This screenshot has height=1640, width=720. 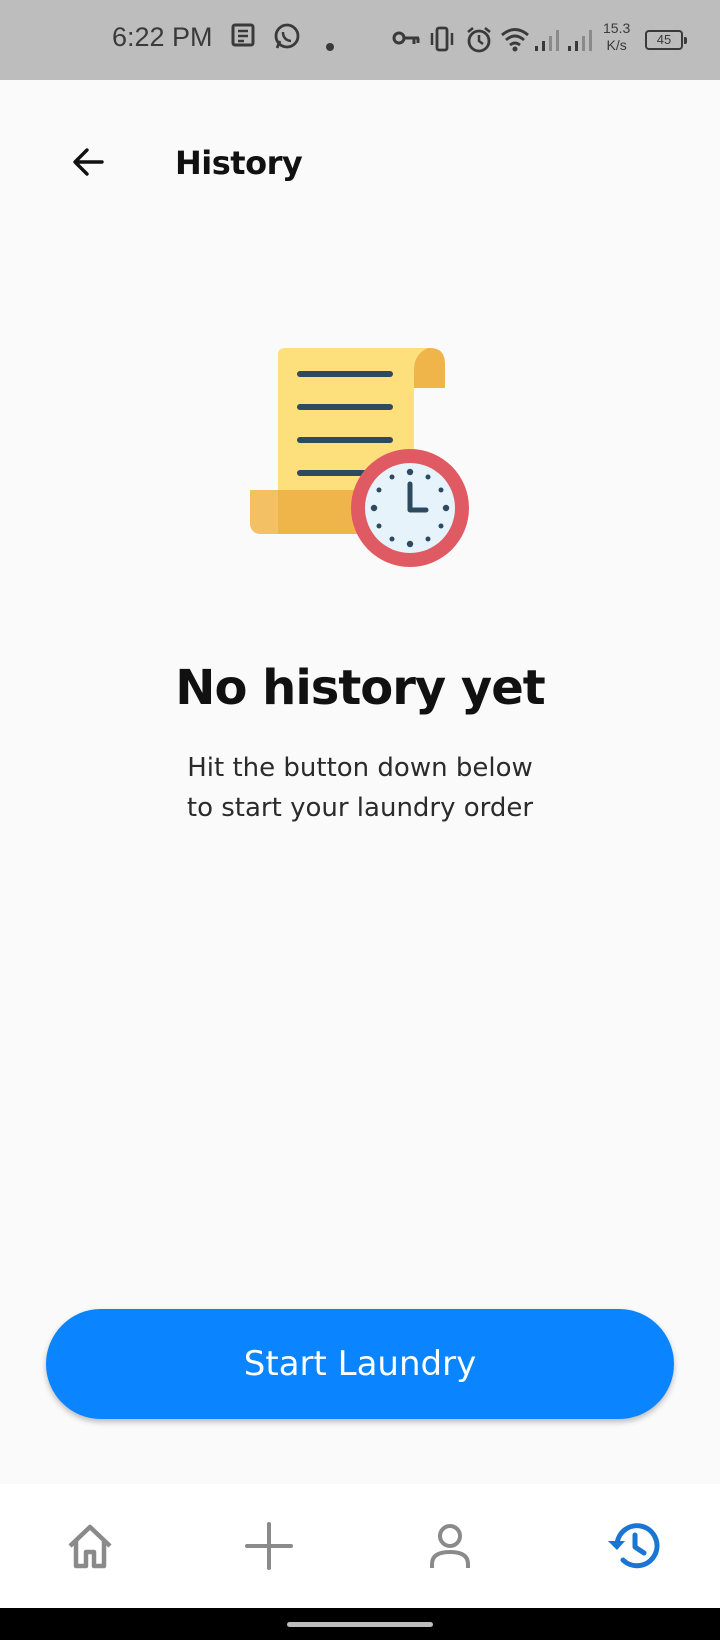 What do you see at coordinates (360, 170) in the screenshot?
I see `app-bar: History` at bounding box center [360, 170].